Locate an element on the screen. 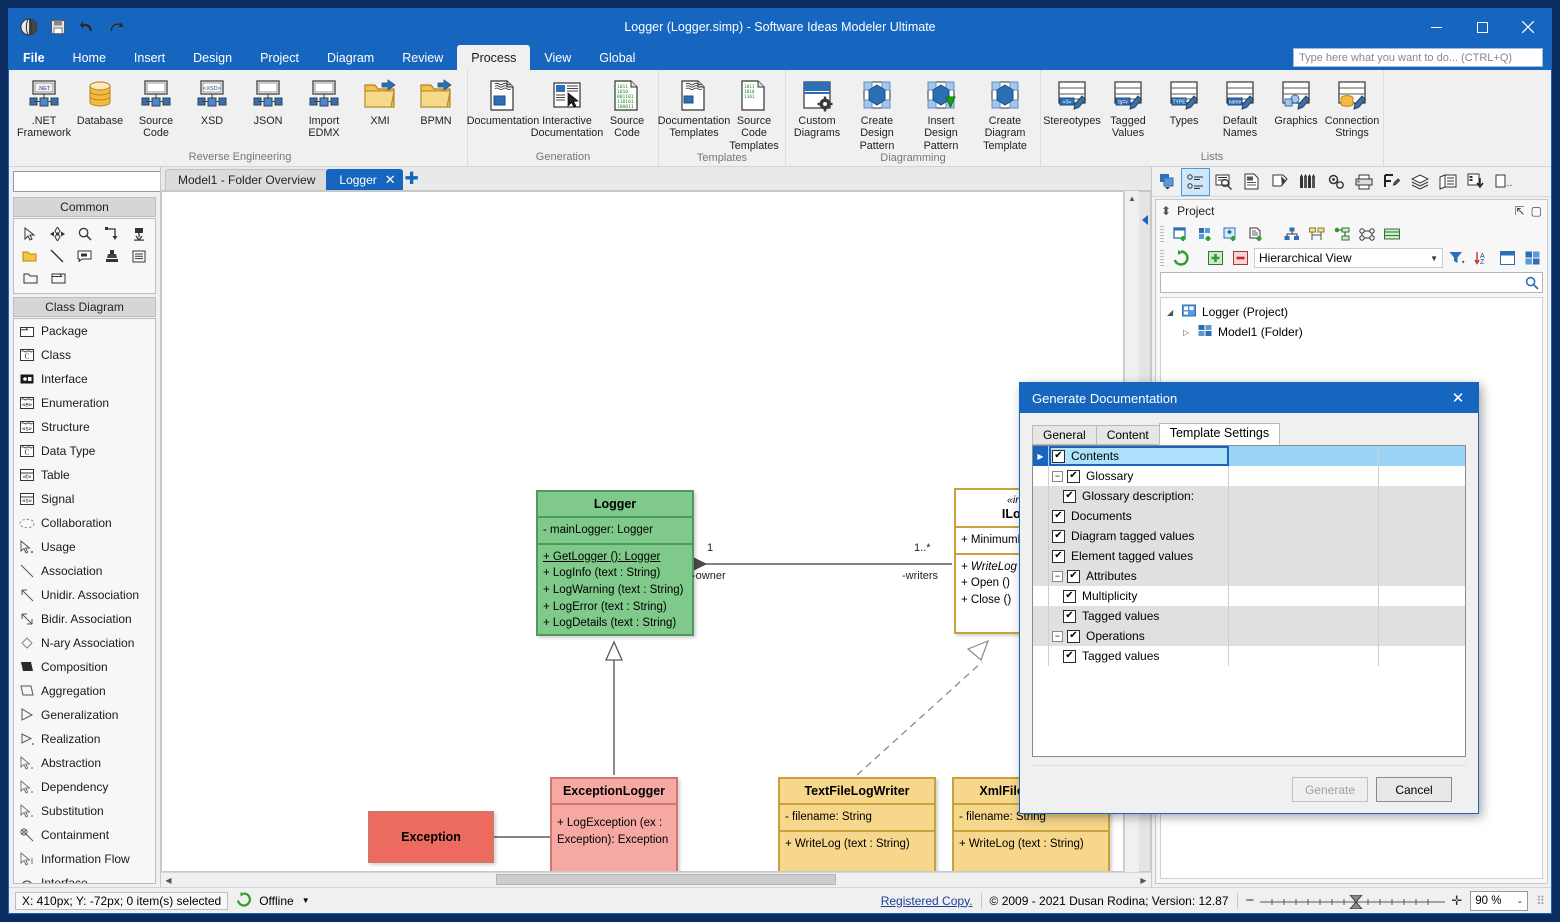 This screenshot has width=1560, height=922. properties-icon is located at coordinates (1335, 182).